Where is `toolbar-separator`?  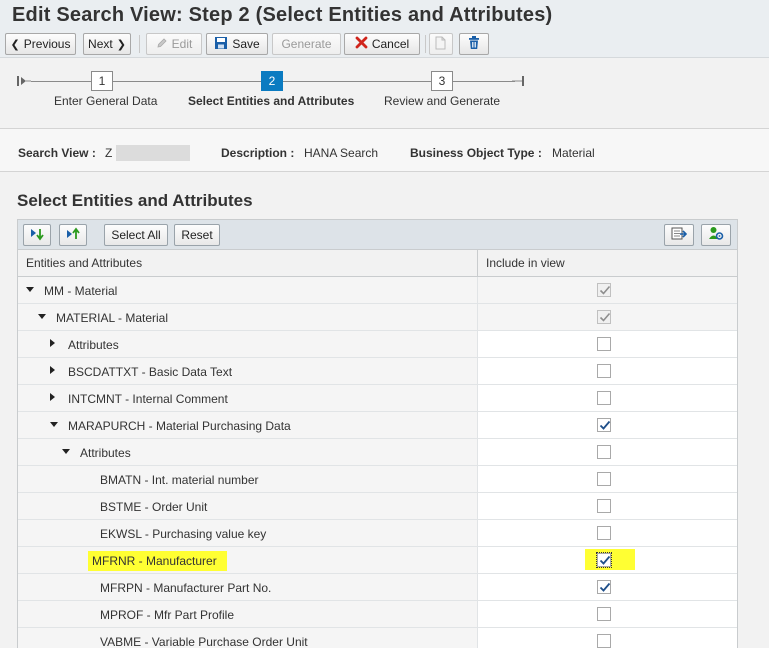 toolbar-separator is located at coordinates (139, 44).